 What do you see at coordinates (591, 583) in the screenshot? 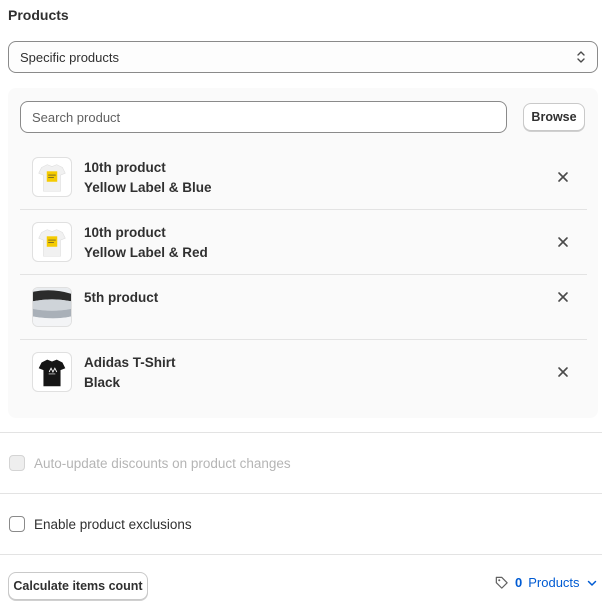
I see `chevron-down-icon` at bounding box center [591, 583].